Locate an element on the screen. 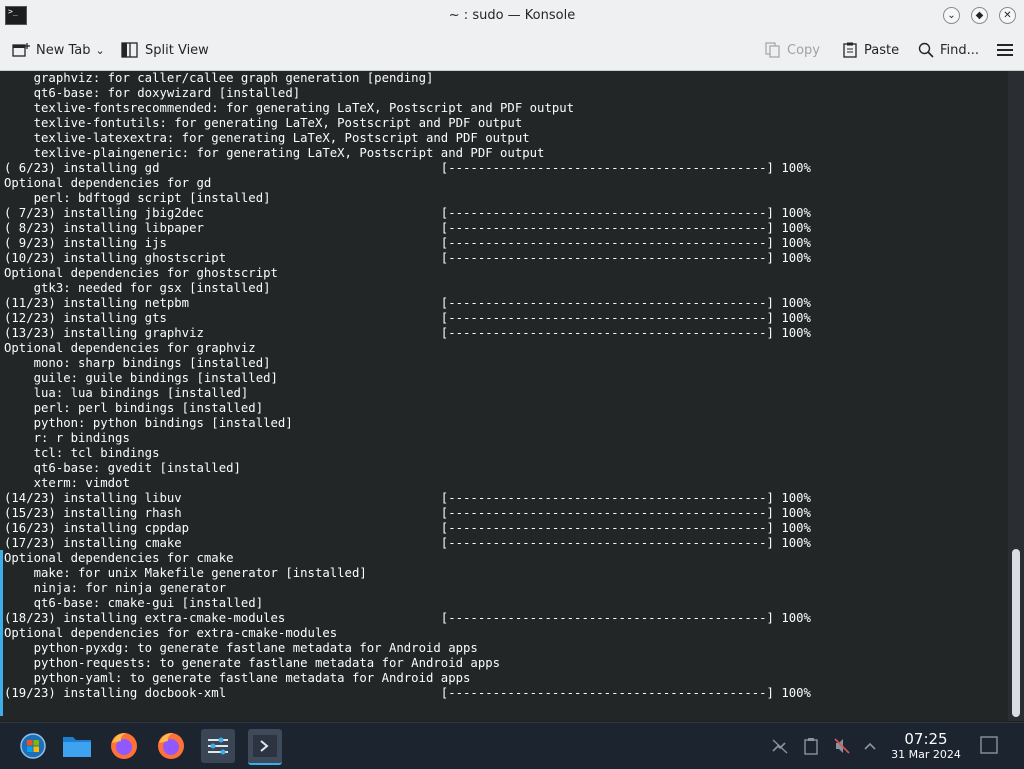 The image size is (1024, 769). paste-label: Paste is located at coordinates (882, 50).